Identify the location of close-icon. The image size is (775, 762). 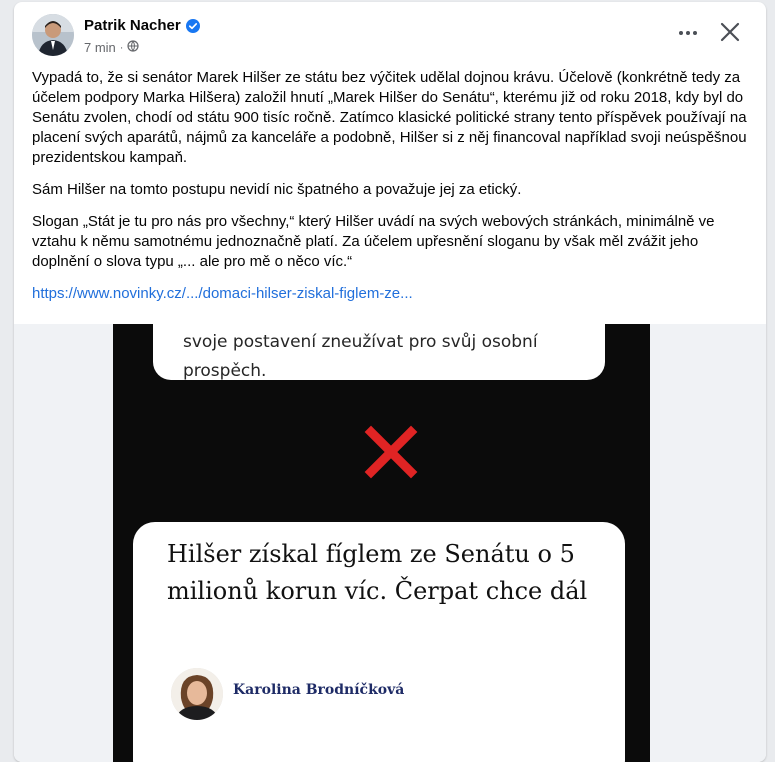
(730, 32).